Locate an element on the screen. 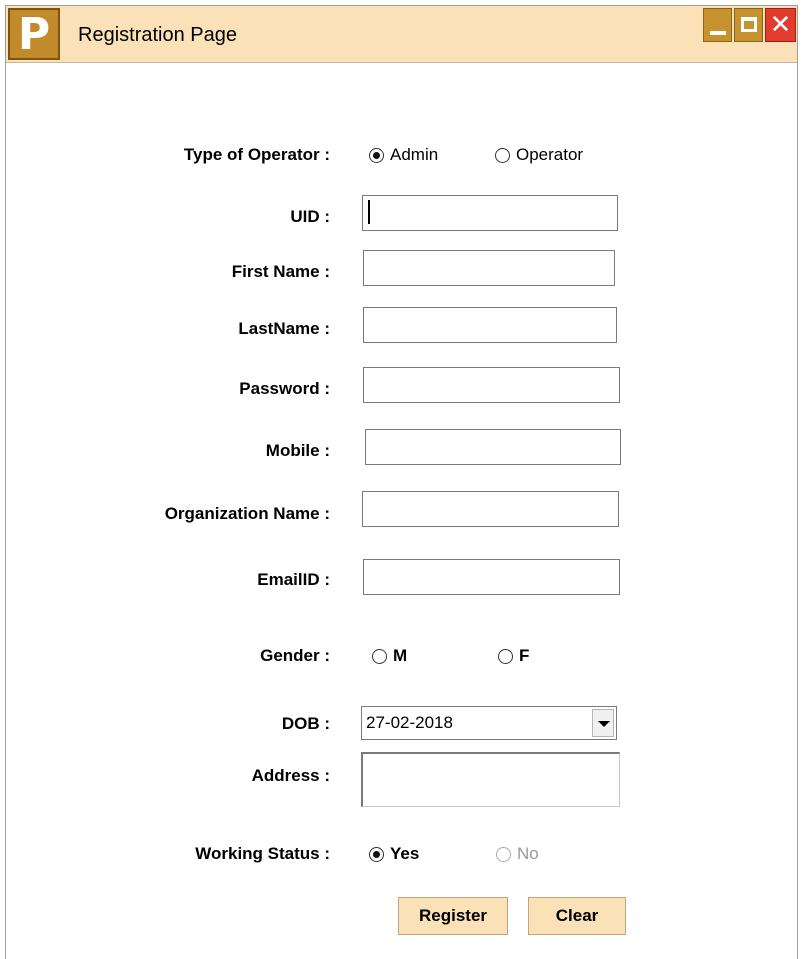 Image resolution: width=806 pixels, height=959 pixels. close-icon: ✕ is located at coordinates (780, 25).